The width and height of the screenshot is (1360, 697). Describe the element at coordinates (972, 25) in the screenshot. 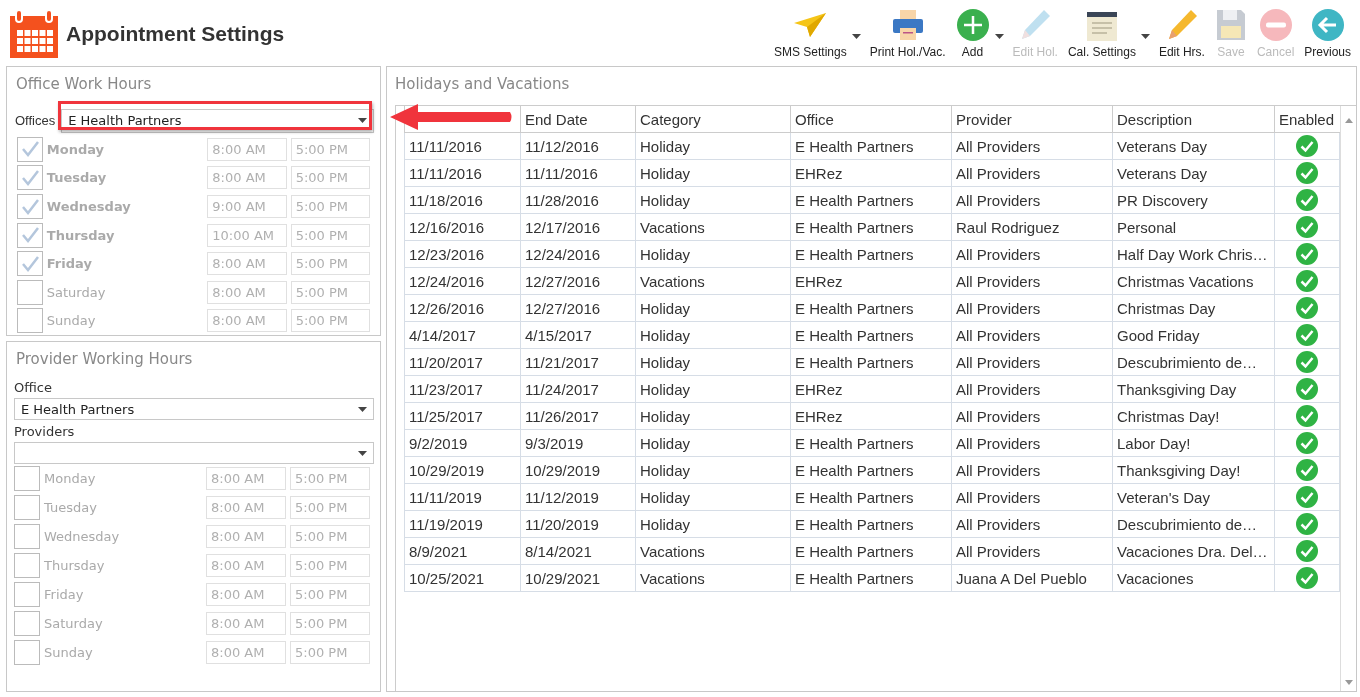

I see `add-icon` at that location.